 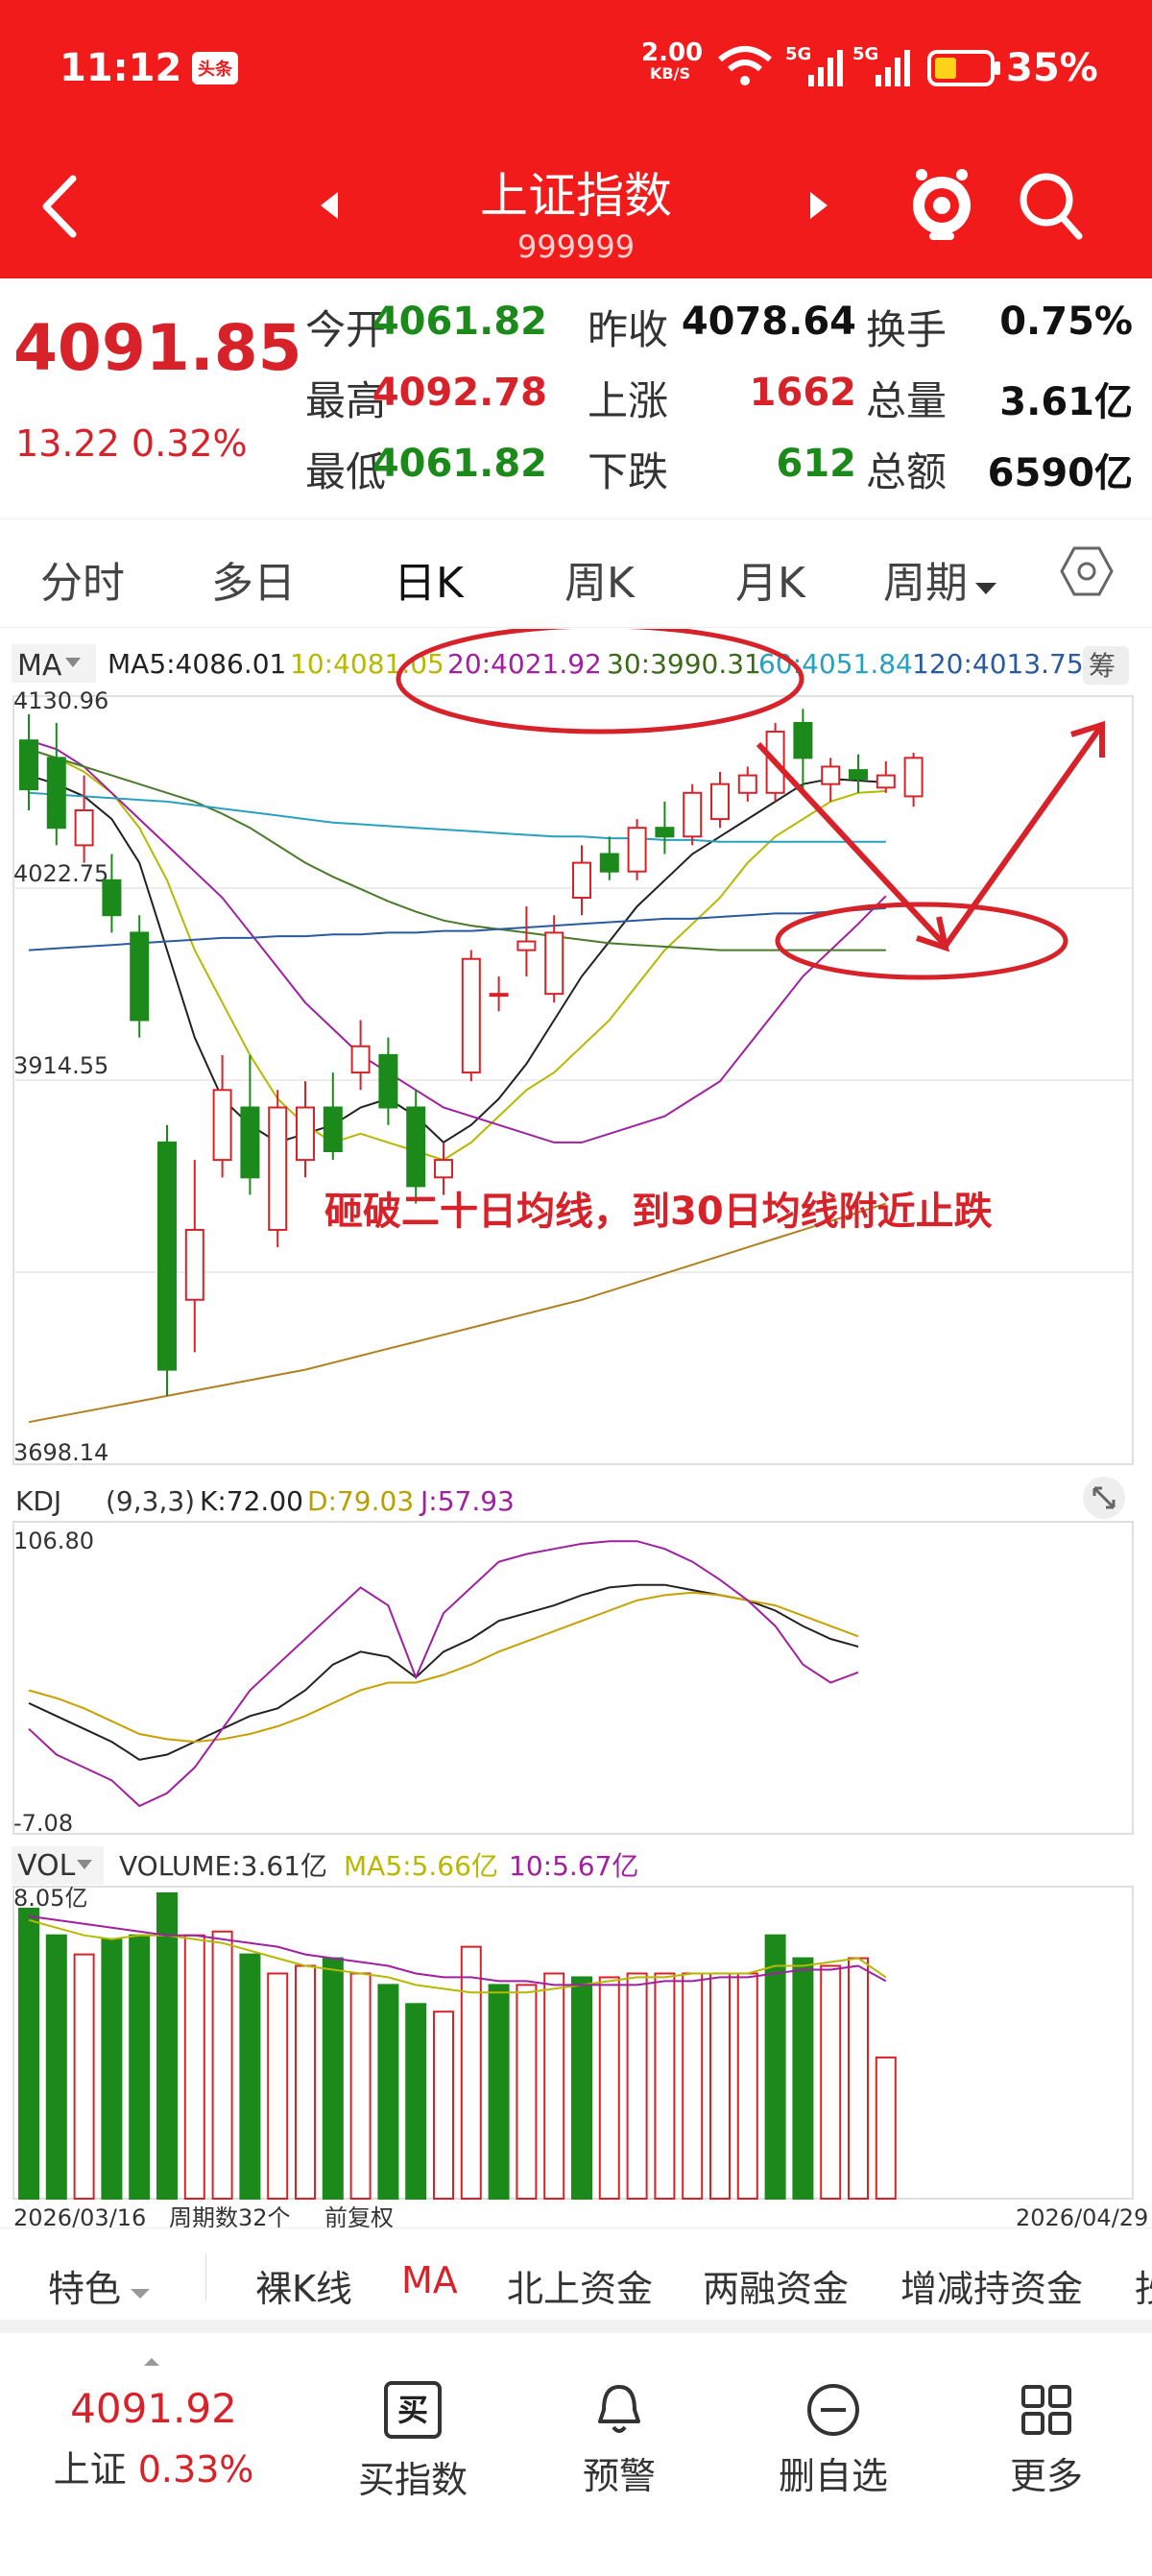 I want to click on price-axis-mid1: 4022.75, so click(x=60, y=873).